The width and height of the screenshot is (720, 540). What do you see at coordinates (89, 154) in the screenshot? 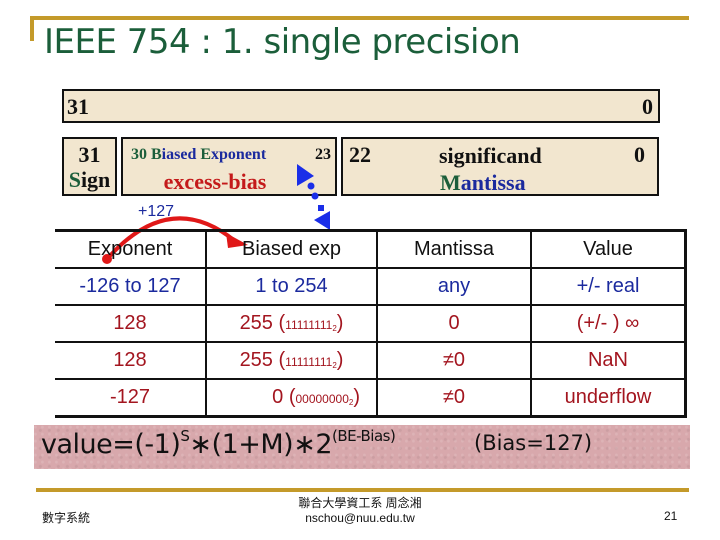
I see `sign-bit-number: 31` at bounding box center [89, 154].